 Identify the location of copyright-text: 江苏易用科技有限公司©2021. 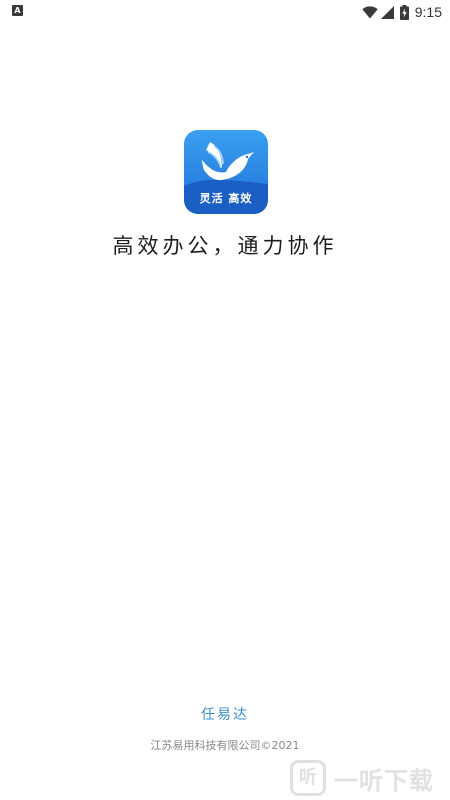
(225, 745).